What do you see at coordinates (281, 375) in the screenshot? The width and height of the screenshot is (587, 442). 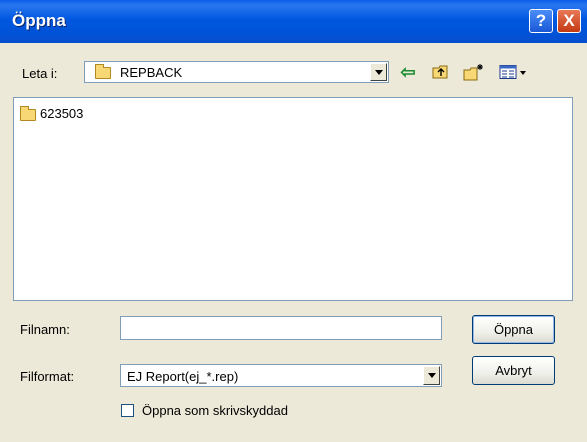 I see `filetype-dropdown: EJ Report(ej_*.rep)` at bounding box center [281, 375].